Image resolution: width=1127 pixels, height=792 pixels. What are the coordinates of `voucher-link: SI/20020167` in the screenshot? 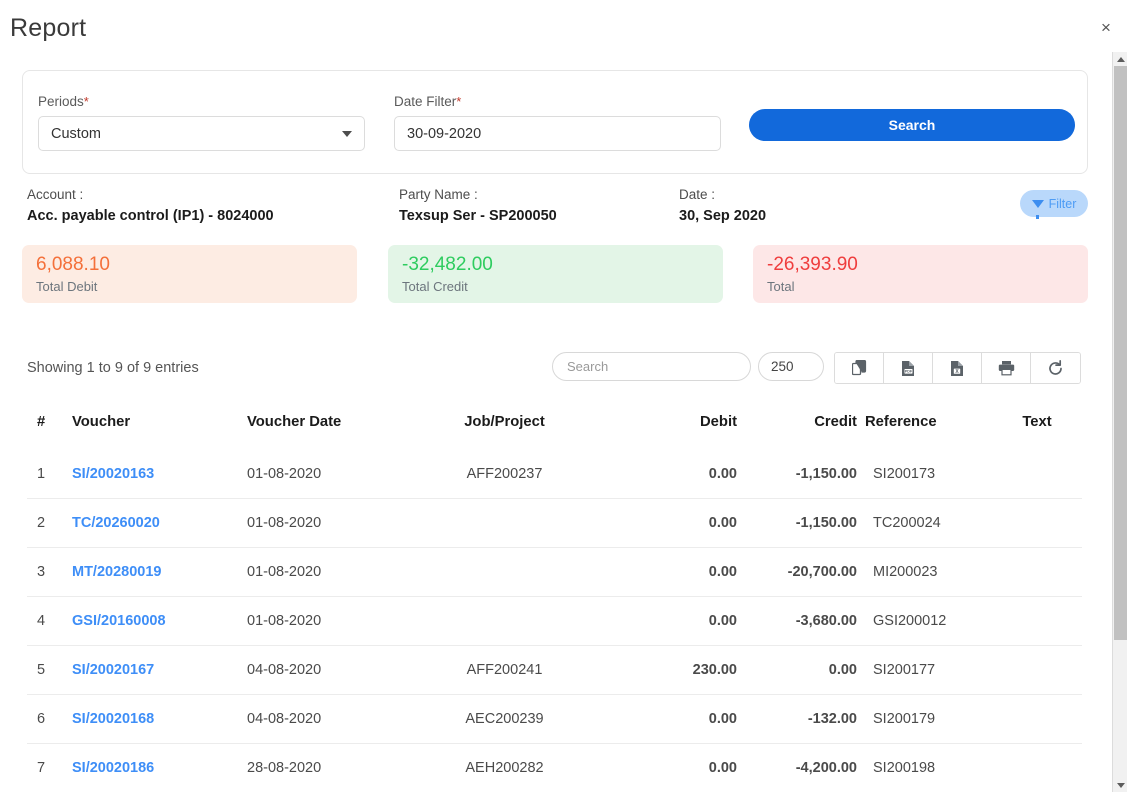 It's located at (113, 670).